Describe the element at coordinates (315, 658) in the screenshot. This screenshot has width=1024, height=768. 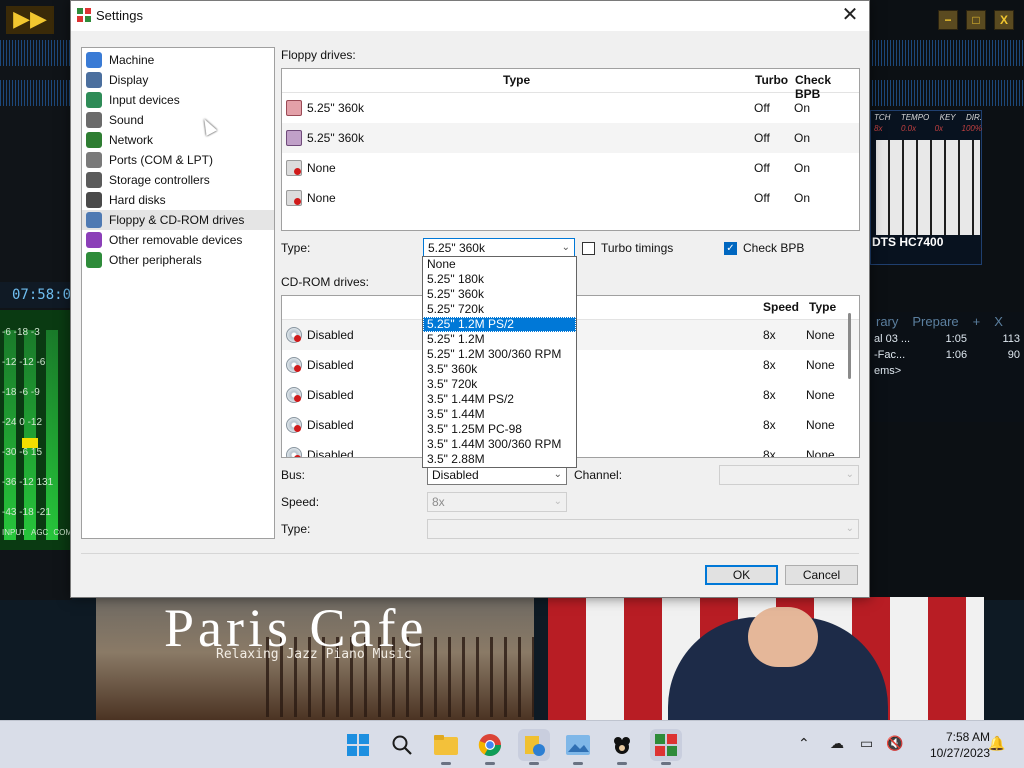
I see `video-paris-cafe: Paris Cafe Relaxing Jazz Piano Music` at that location.